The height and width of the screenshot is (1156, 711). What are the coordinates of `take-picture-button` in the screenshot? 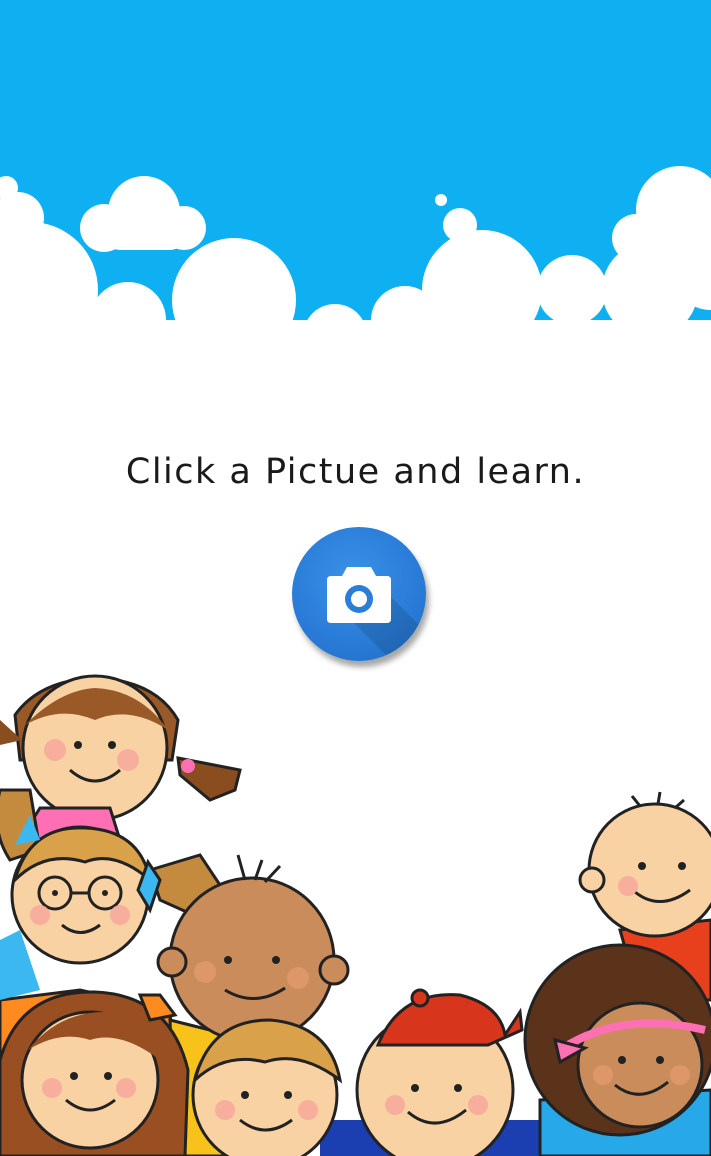 It's located at (359, 594).